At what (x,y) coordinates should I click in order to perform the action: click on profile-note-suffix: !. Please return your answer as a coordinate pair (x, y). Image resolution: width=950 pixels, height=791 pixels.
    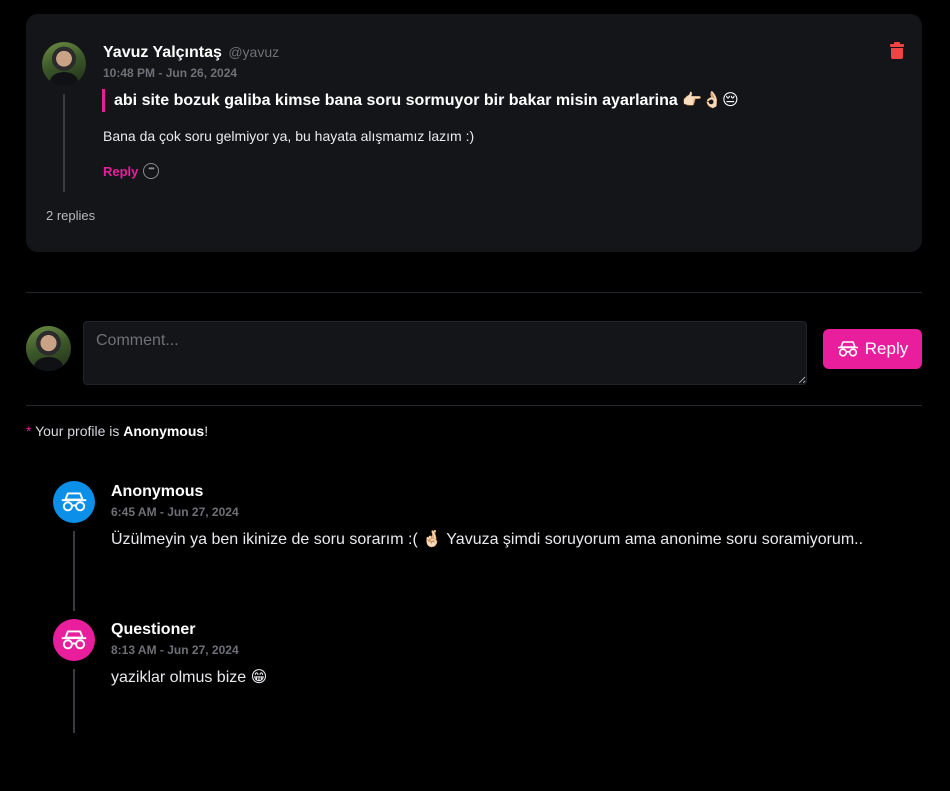
    Looking at the image, I should click on (206, 431).